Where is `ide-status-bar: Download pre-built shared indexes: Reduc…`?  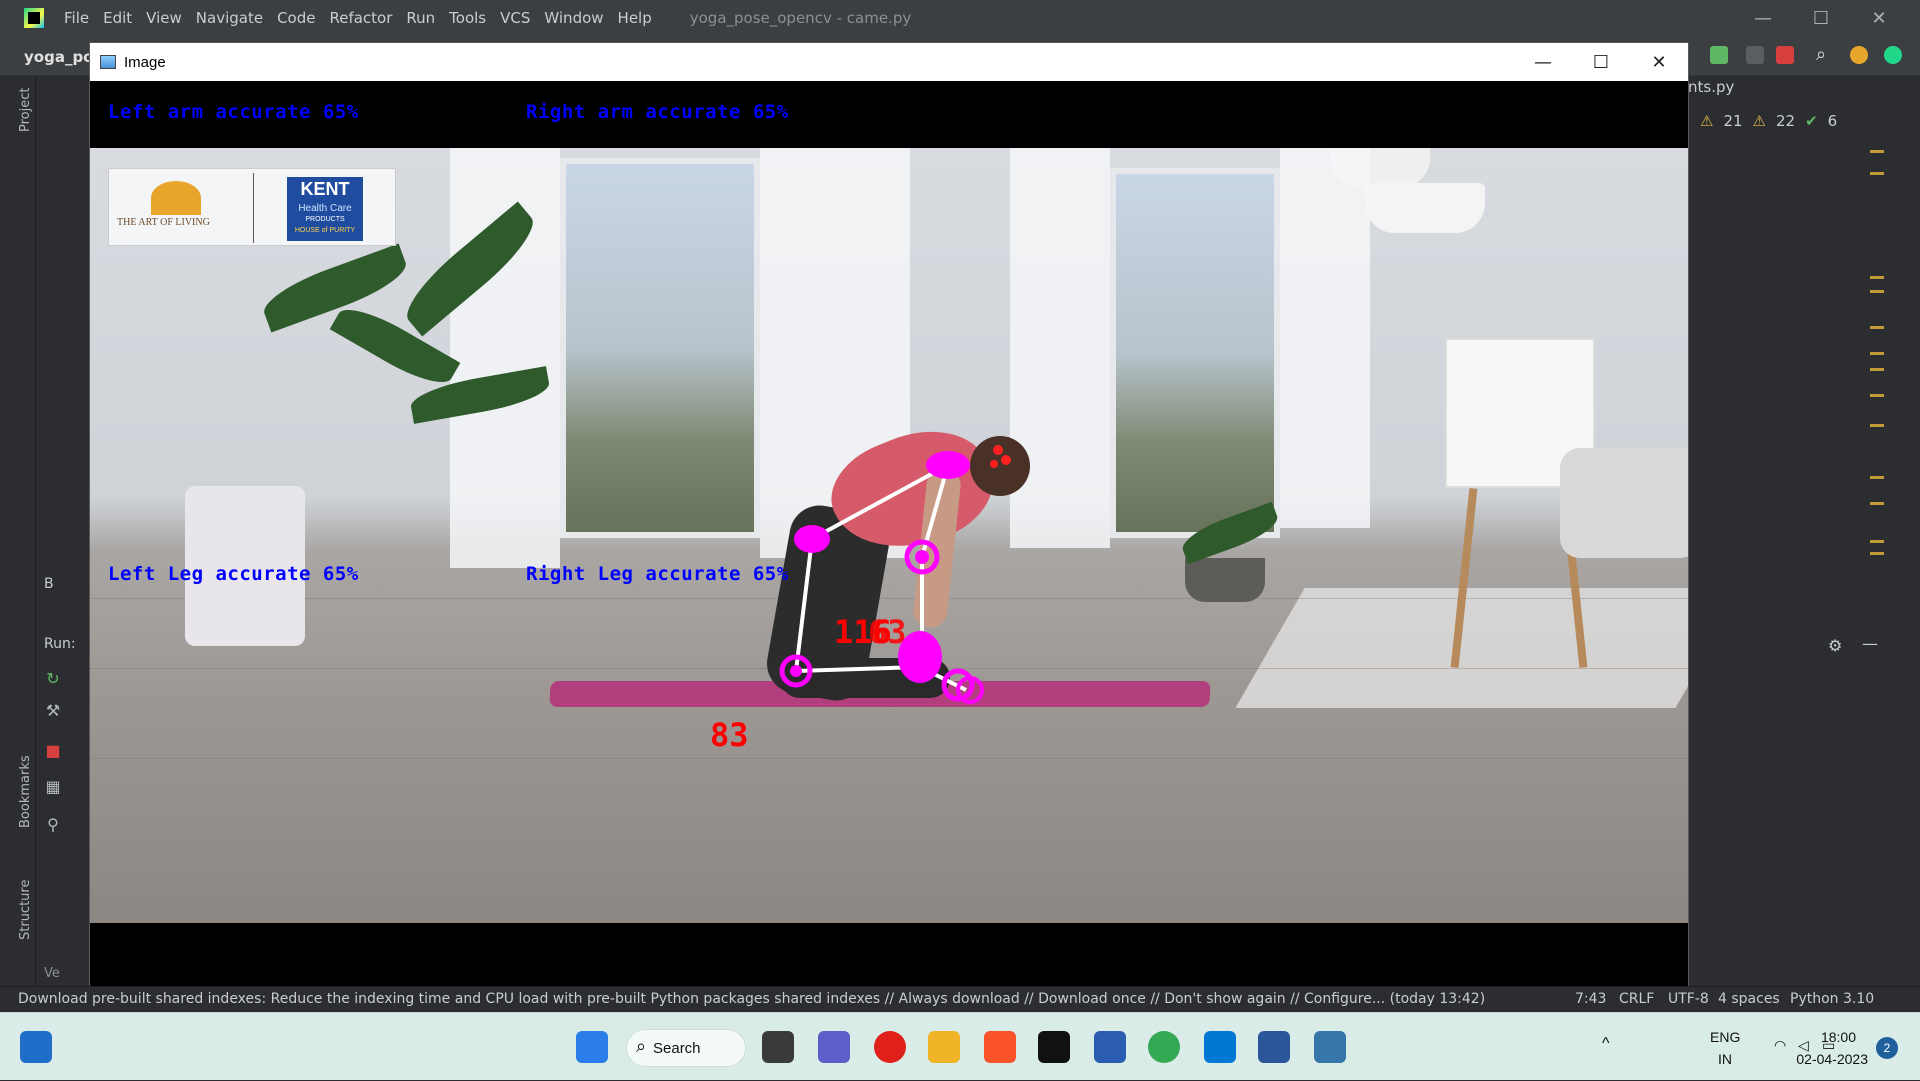 ide-status-bar: Download pre-built shared indexes: Reduc… is located at coordinates (960, 999).